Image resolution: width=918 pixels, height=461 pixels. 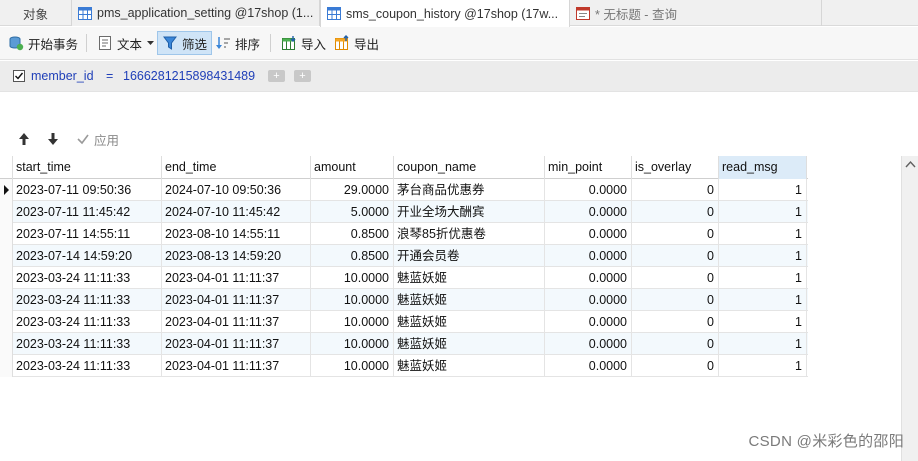 What do you see at coordinates (909, 308) in the screenshot?
I see `vertical-scrollbar` at bounding box center [909, 308].